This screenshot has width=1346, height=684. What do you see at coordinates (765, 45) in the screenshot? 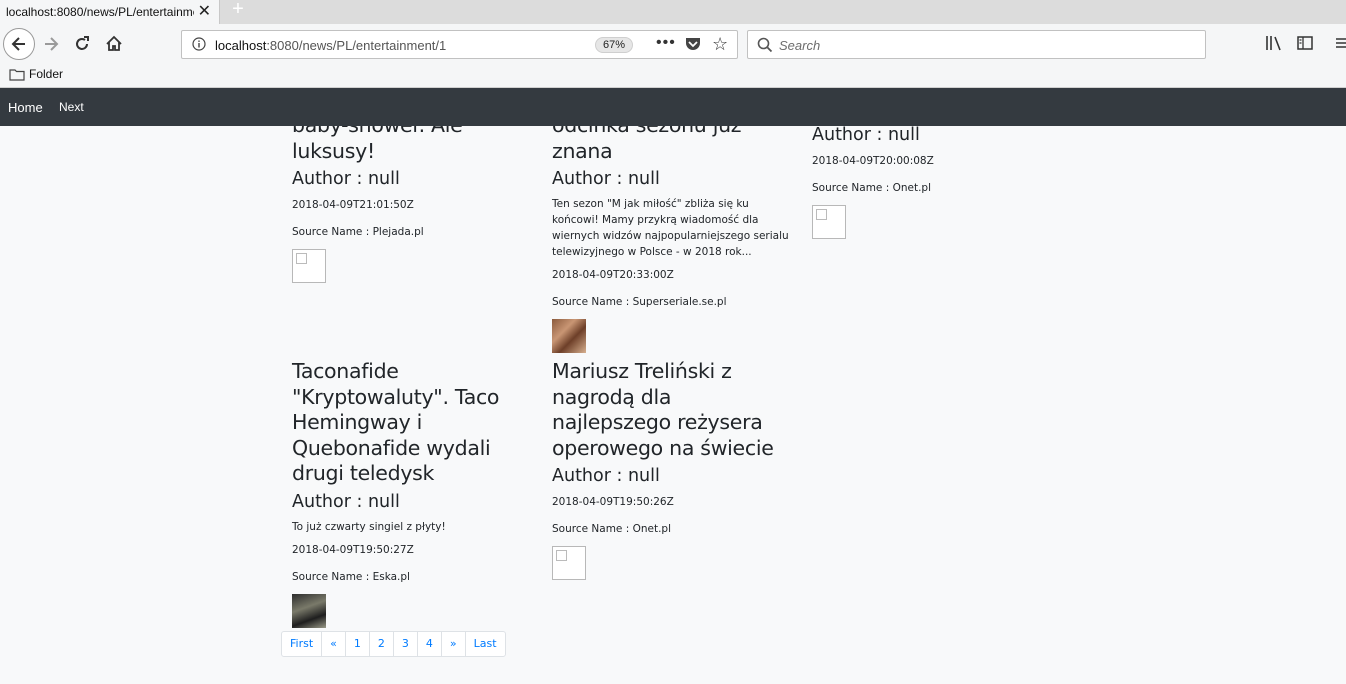
I see `search-icon` at bounding box center [765, 45].